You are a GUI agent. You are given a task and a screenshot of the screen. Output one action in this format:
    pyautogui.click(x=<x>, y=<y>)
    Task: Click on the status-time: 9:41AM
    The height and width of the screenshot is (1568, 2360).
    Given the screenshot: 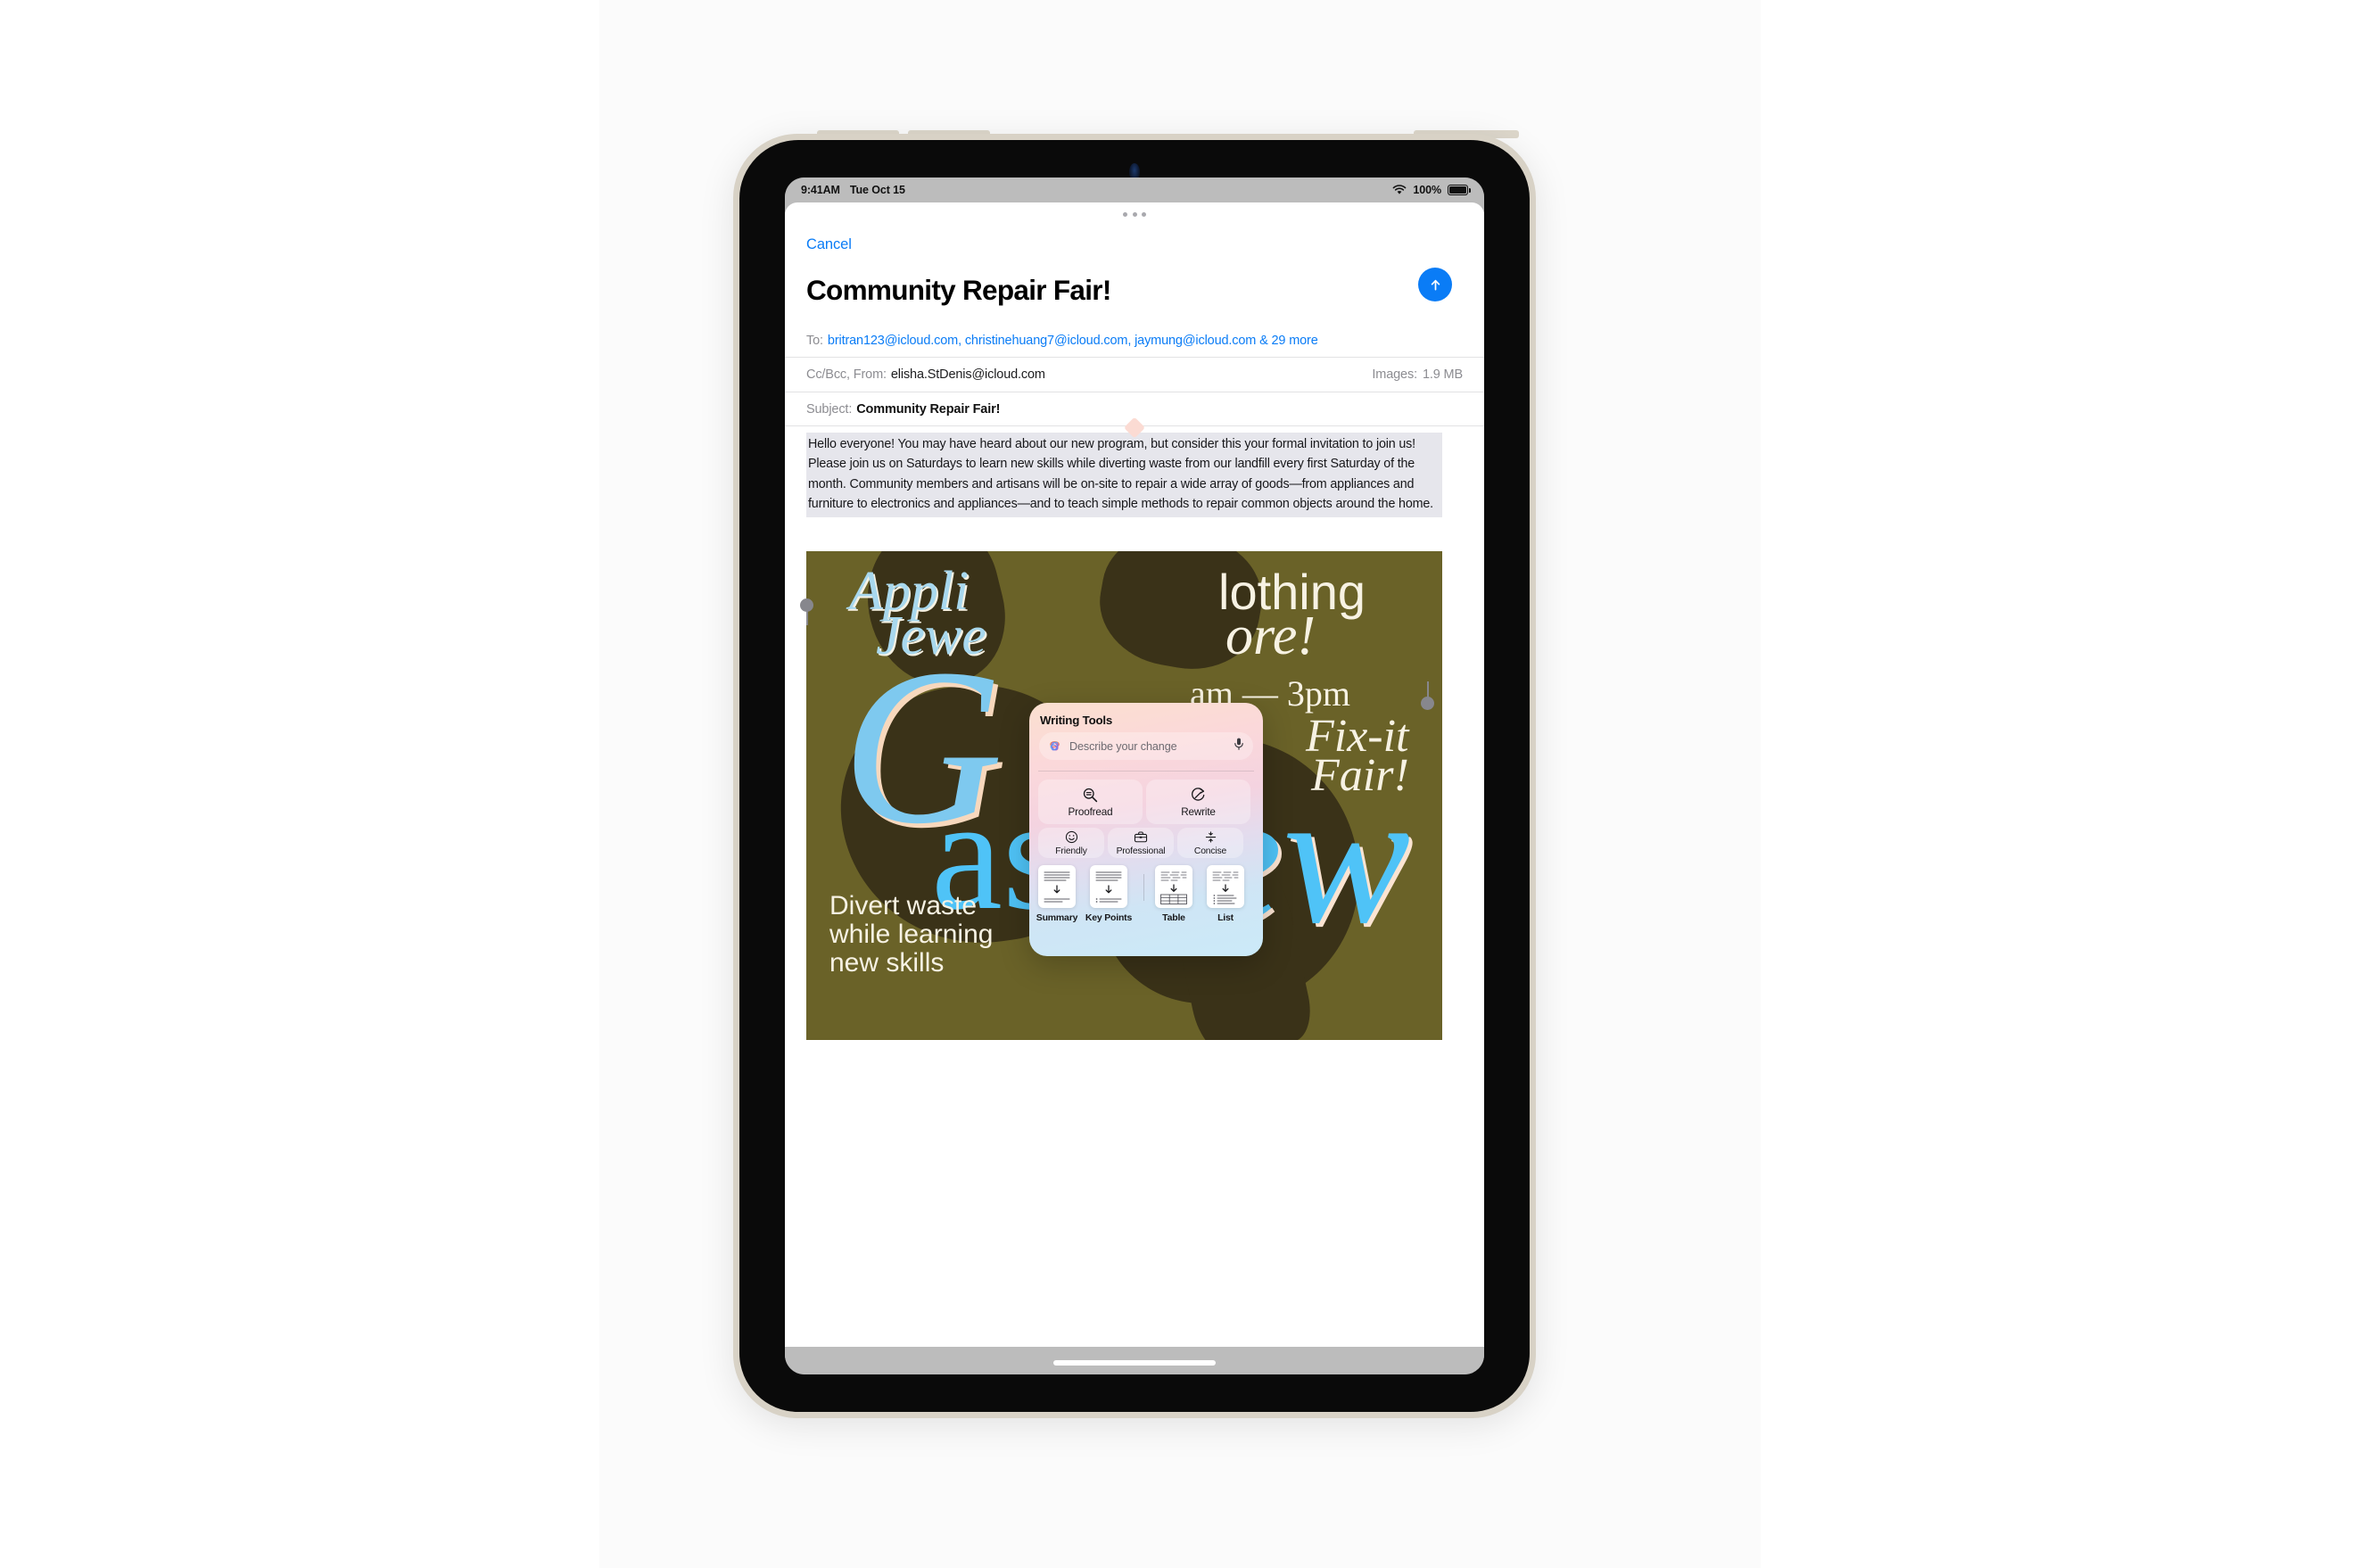 What is the action you would take?
    pyautogui.click(x=820, y=190)
    